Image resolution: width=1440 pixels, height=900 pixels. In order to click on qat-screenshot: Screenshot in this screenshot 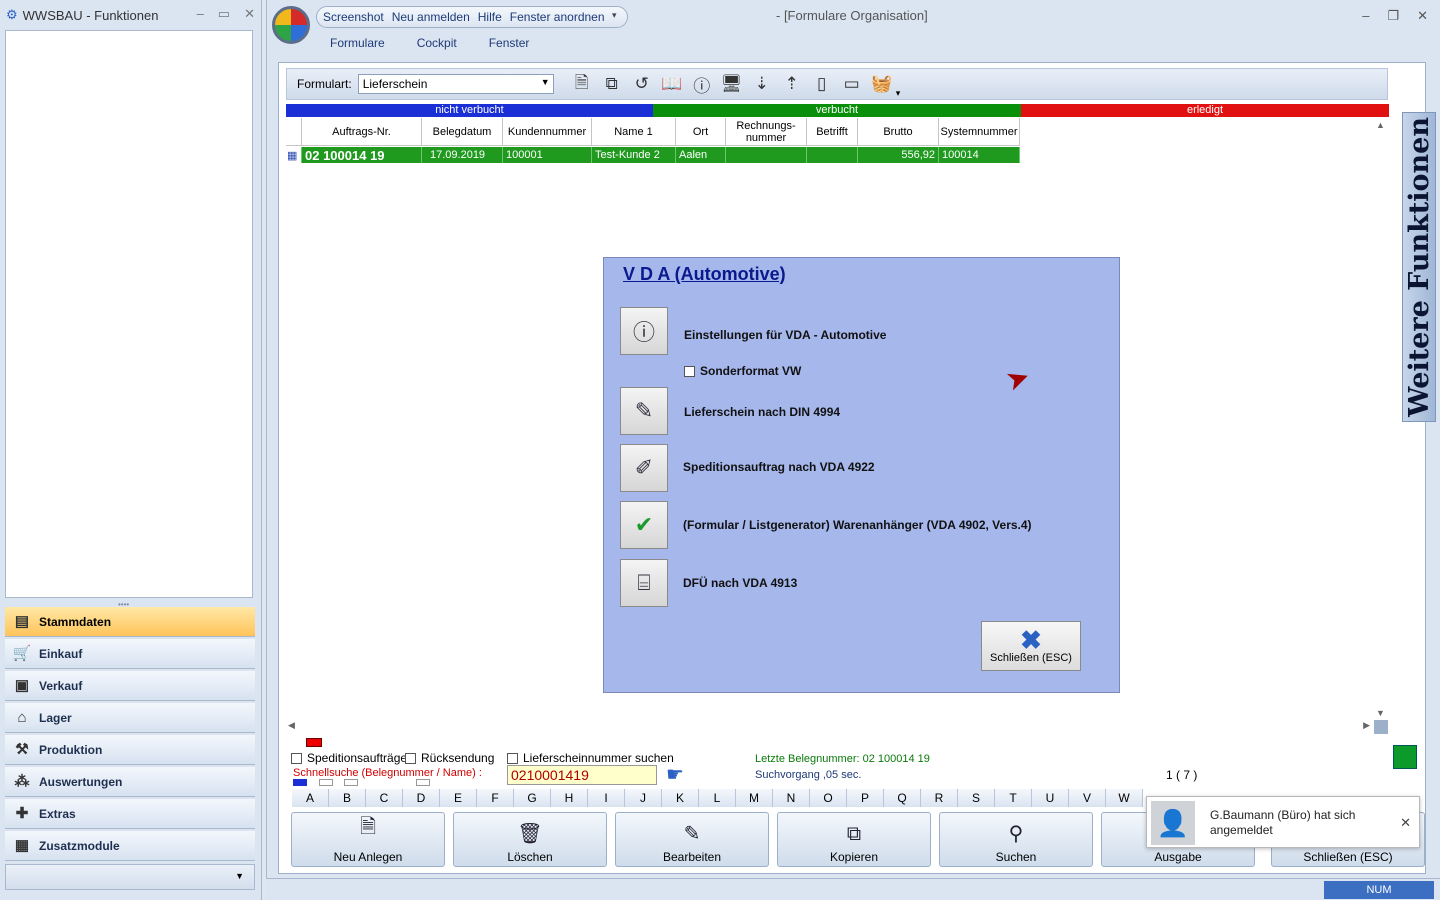, I will do `click(353, 17)`.